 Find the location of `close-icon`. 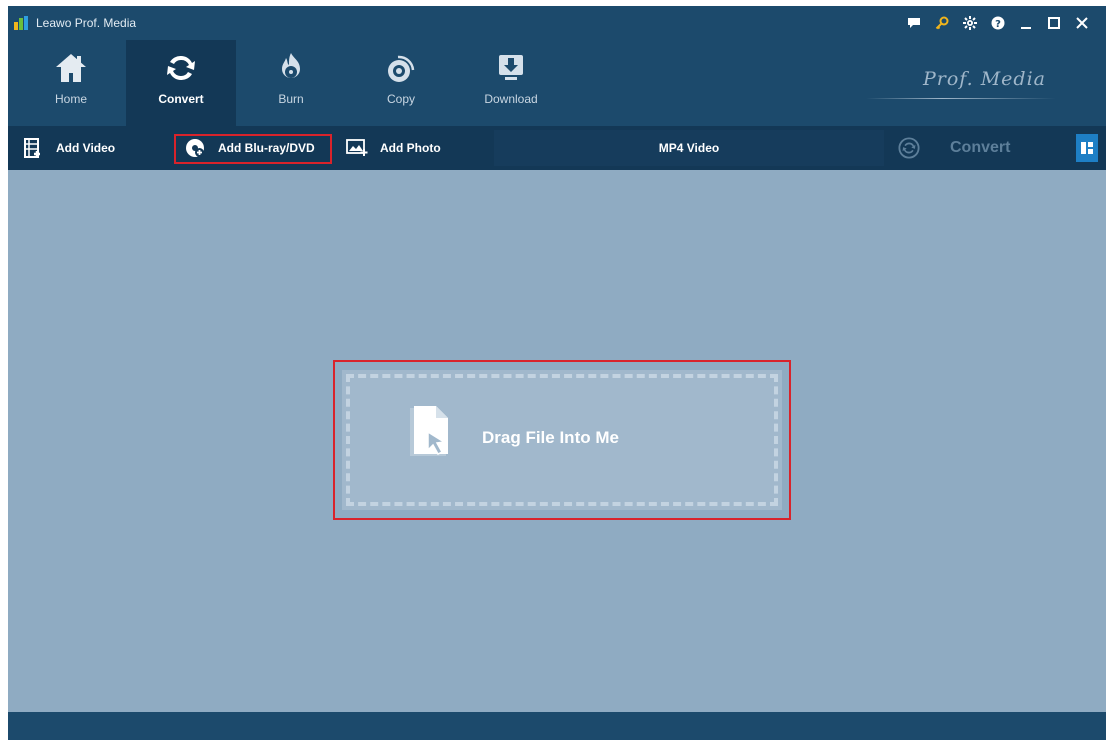

close-icon is located at coordinates (1082, 23).